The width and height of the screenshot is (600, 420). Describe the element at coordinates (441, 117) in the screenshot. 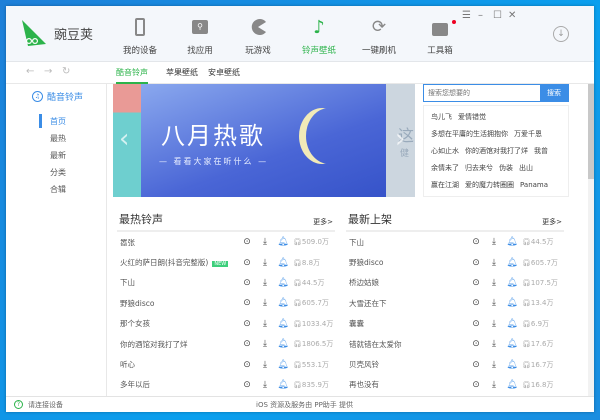

I see `tag-link: 鸟儿飞` at that location.